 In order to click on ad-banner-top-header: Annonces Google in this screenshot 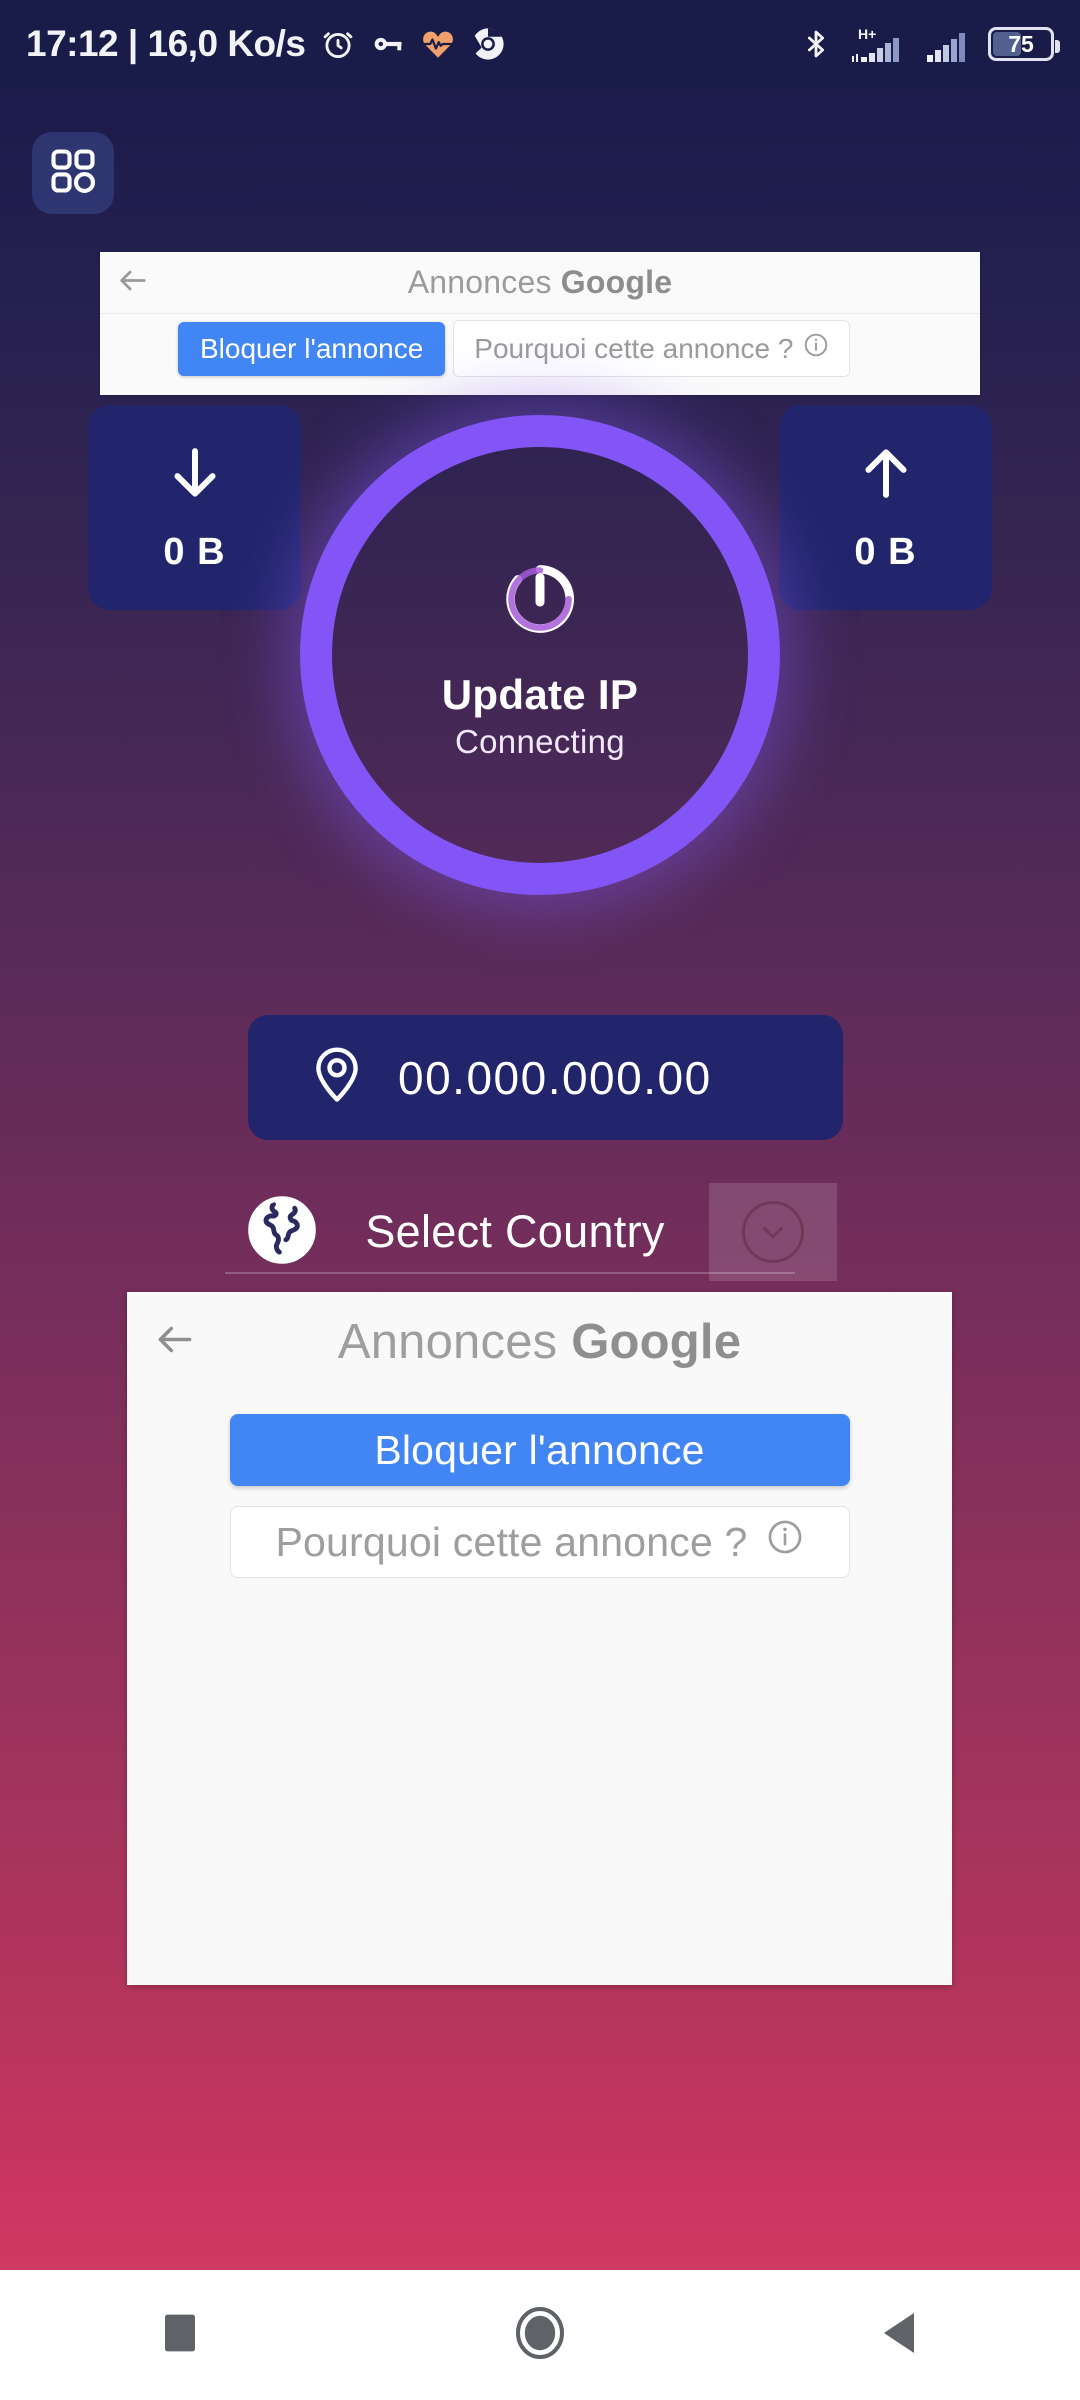, I will do `click(540, 283)`.